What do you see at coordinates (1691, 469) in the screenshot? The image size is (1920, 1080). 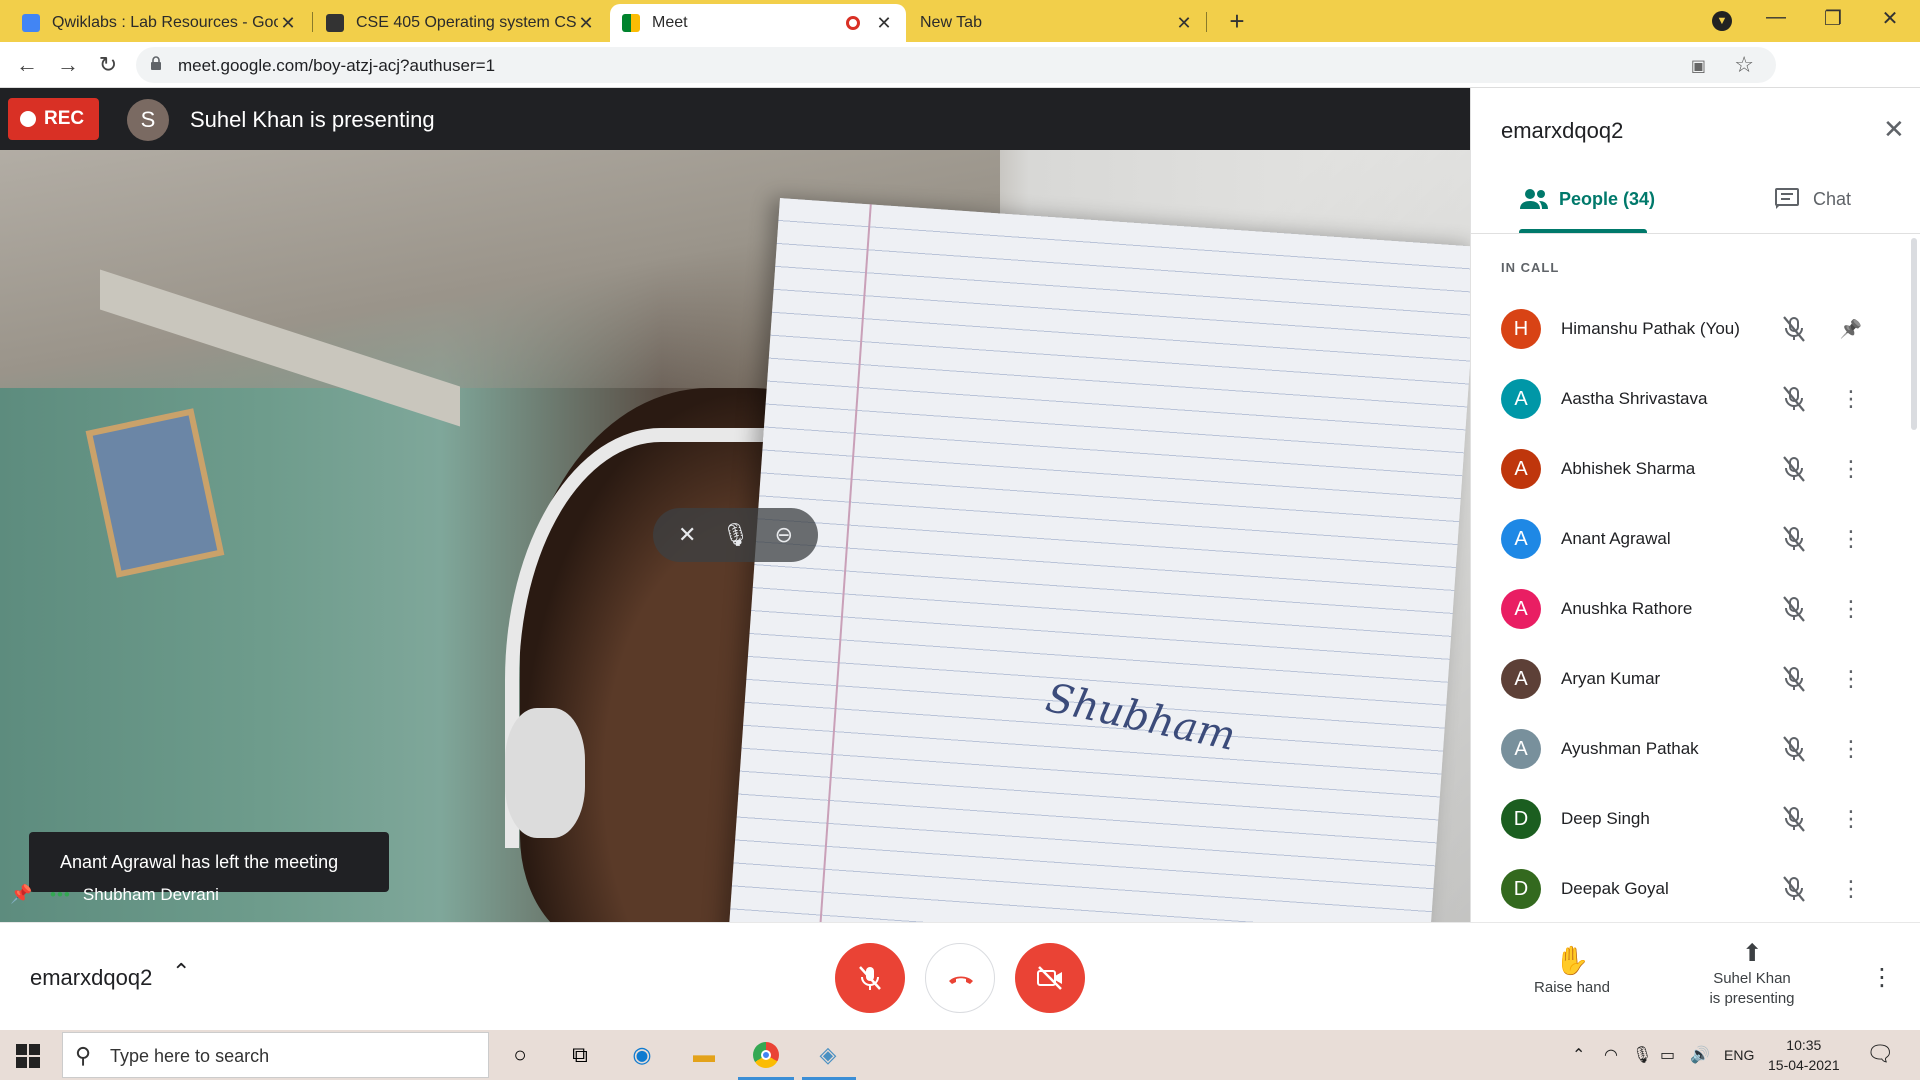 I see `participant-row: A Abhishek Sharma ⋮` at bounding box center [1691, 469].